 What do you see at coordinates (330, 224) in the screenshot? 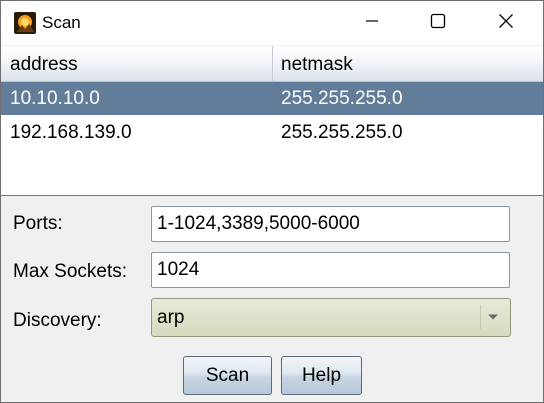
I see `ports-input` at bounding box center [330, 224].